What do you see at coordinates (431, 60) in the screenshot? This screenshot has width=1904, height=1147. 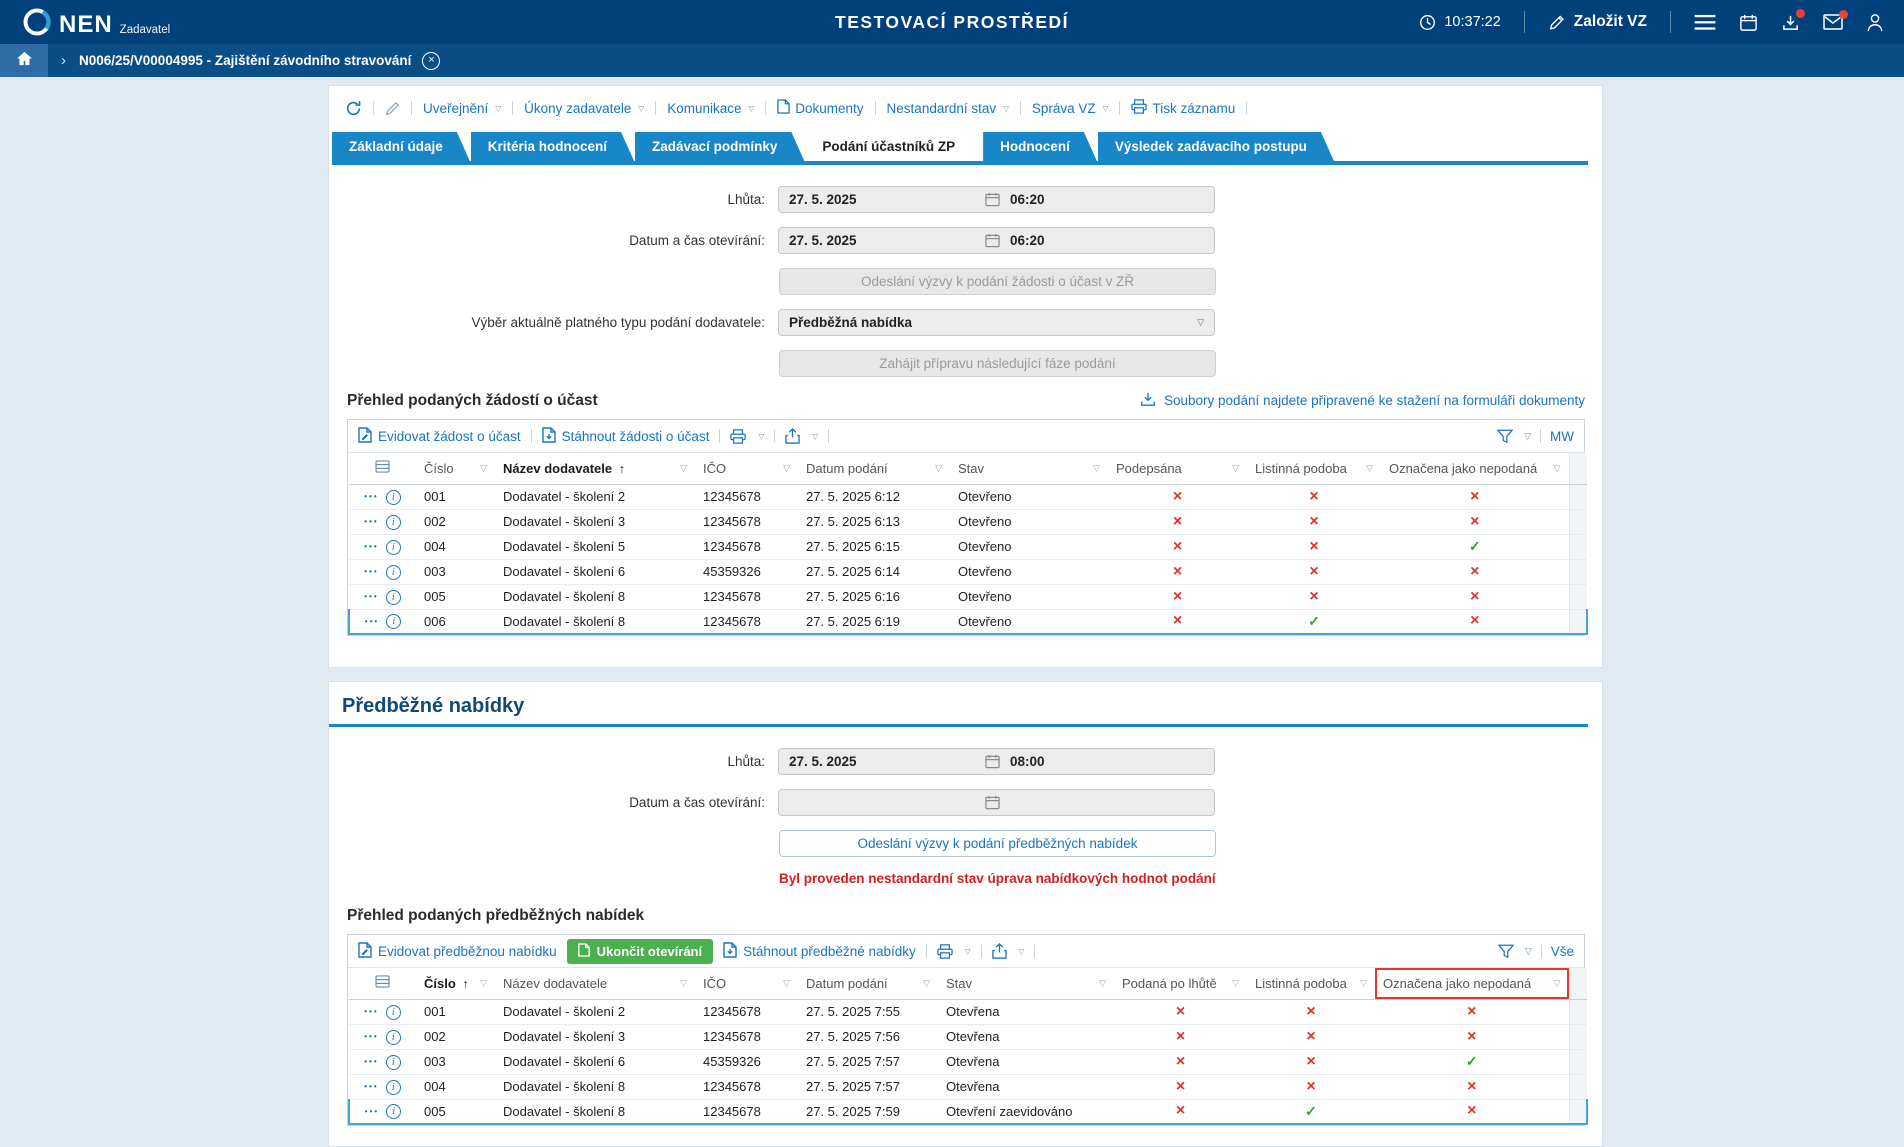 I see `close-record-icon: ×` at bounding box center [431, 60].